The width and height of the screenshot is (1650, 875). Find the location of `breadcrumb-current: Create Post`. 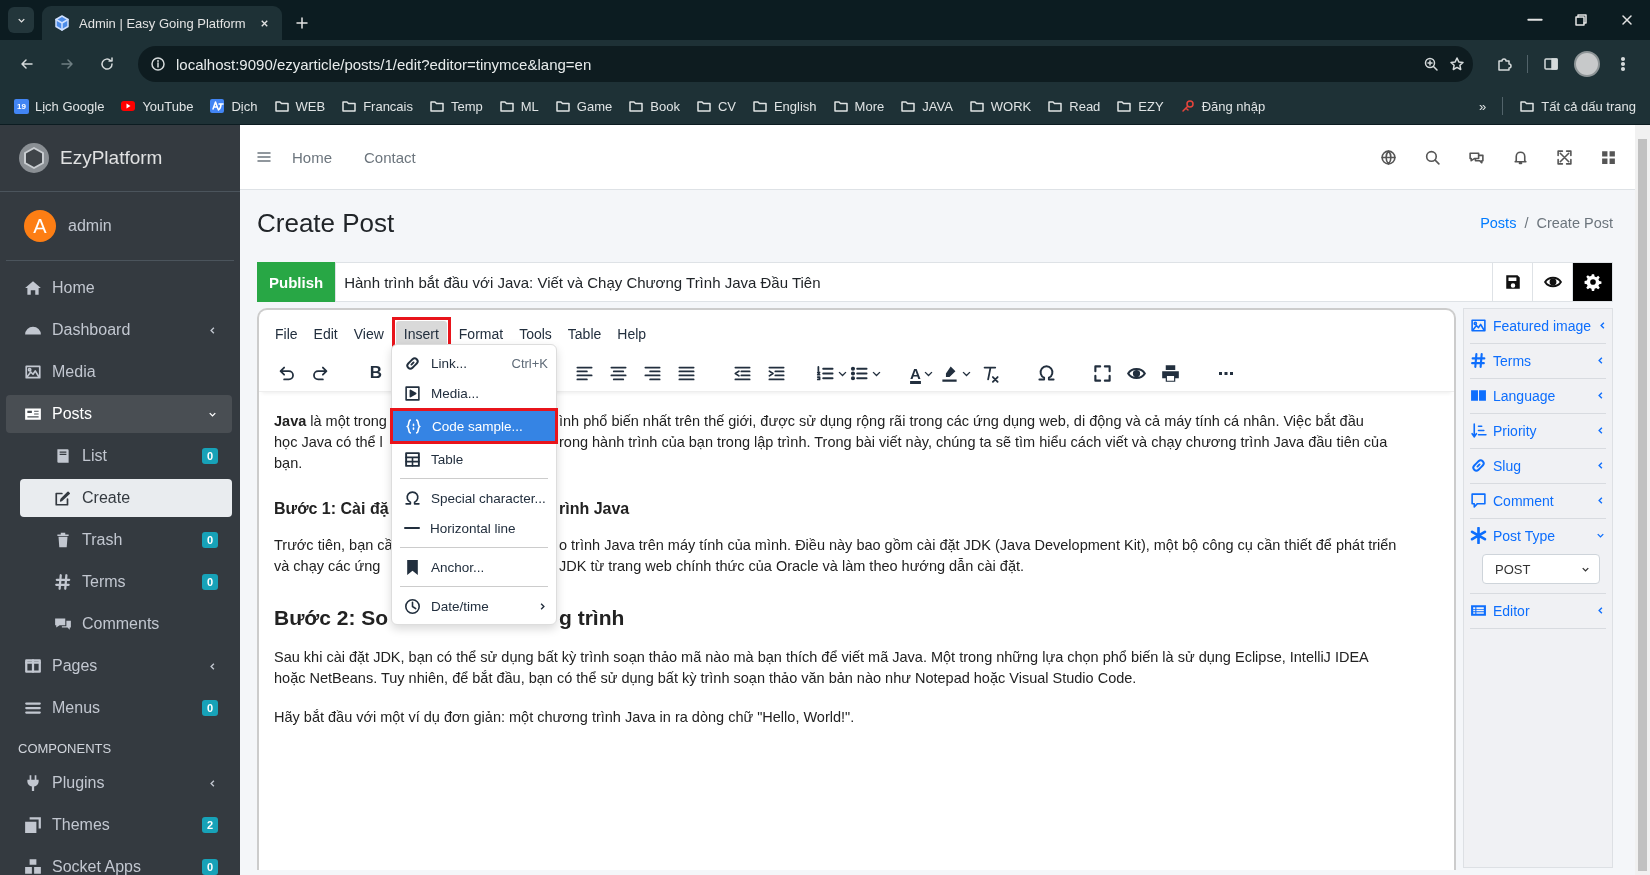

breadcrumb-current: Create Post is located at coordinates (1574, 223).